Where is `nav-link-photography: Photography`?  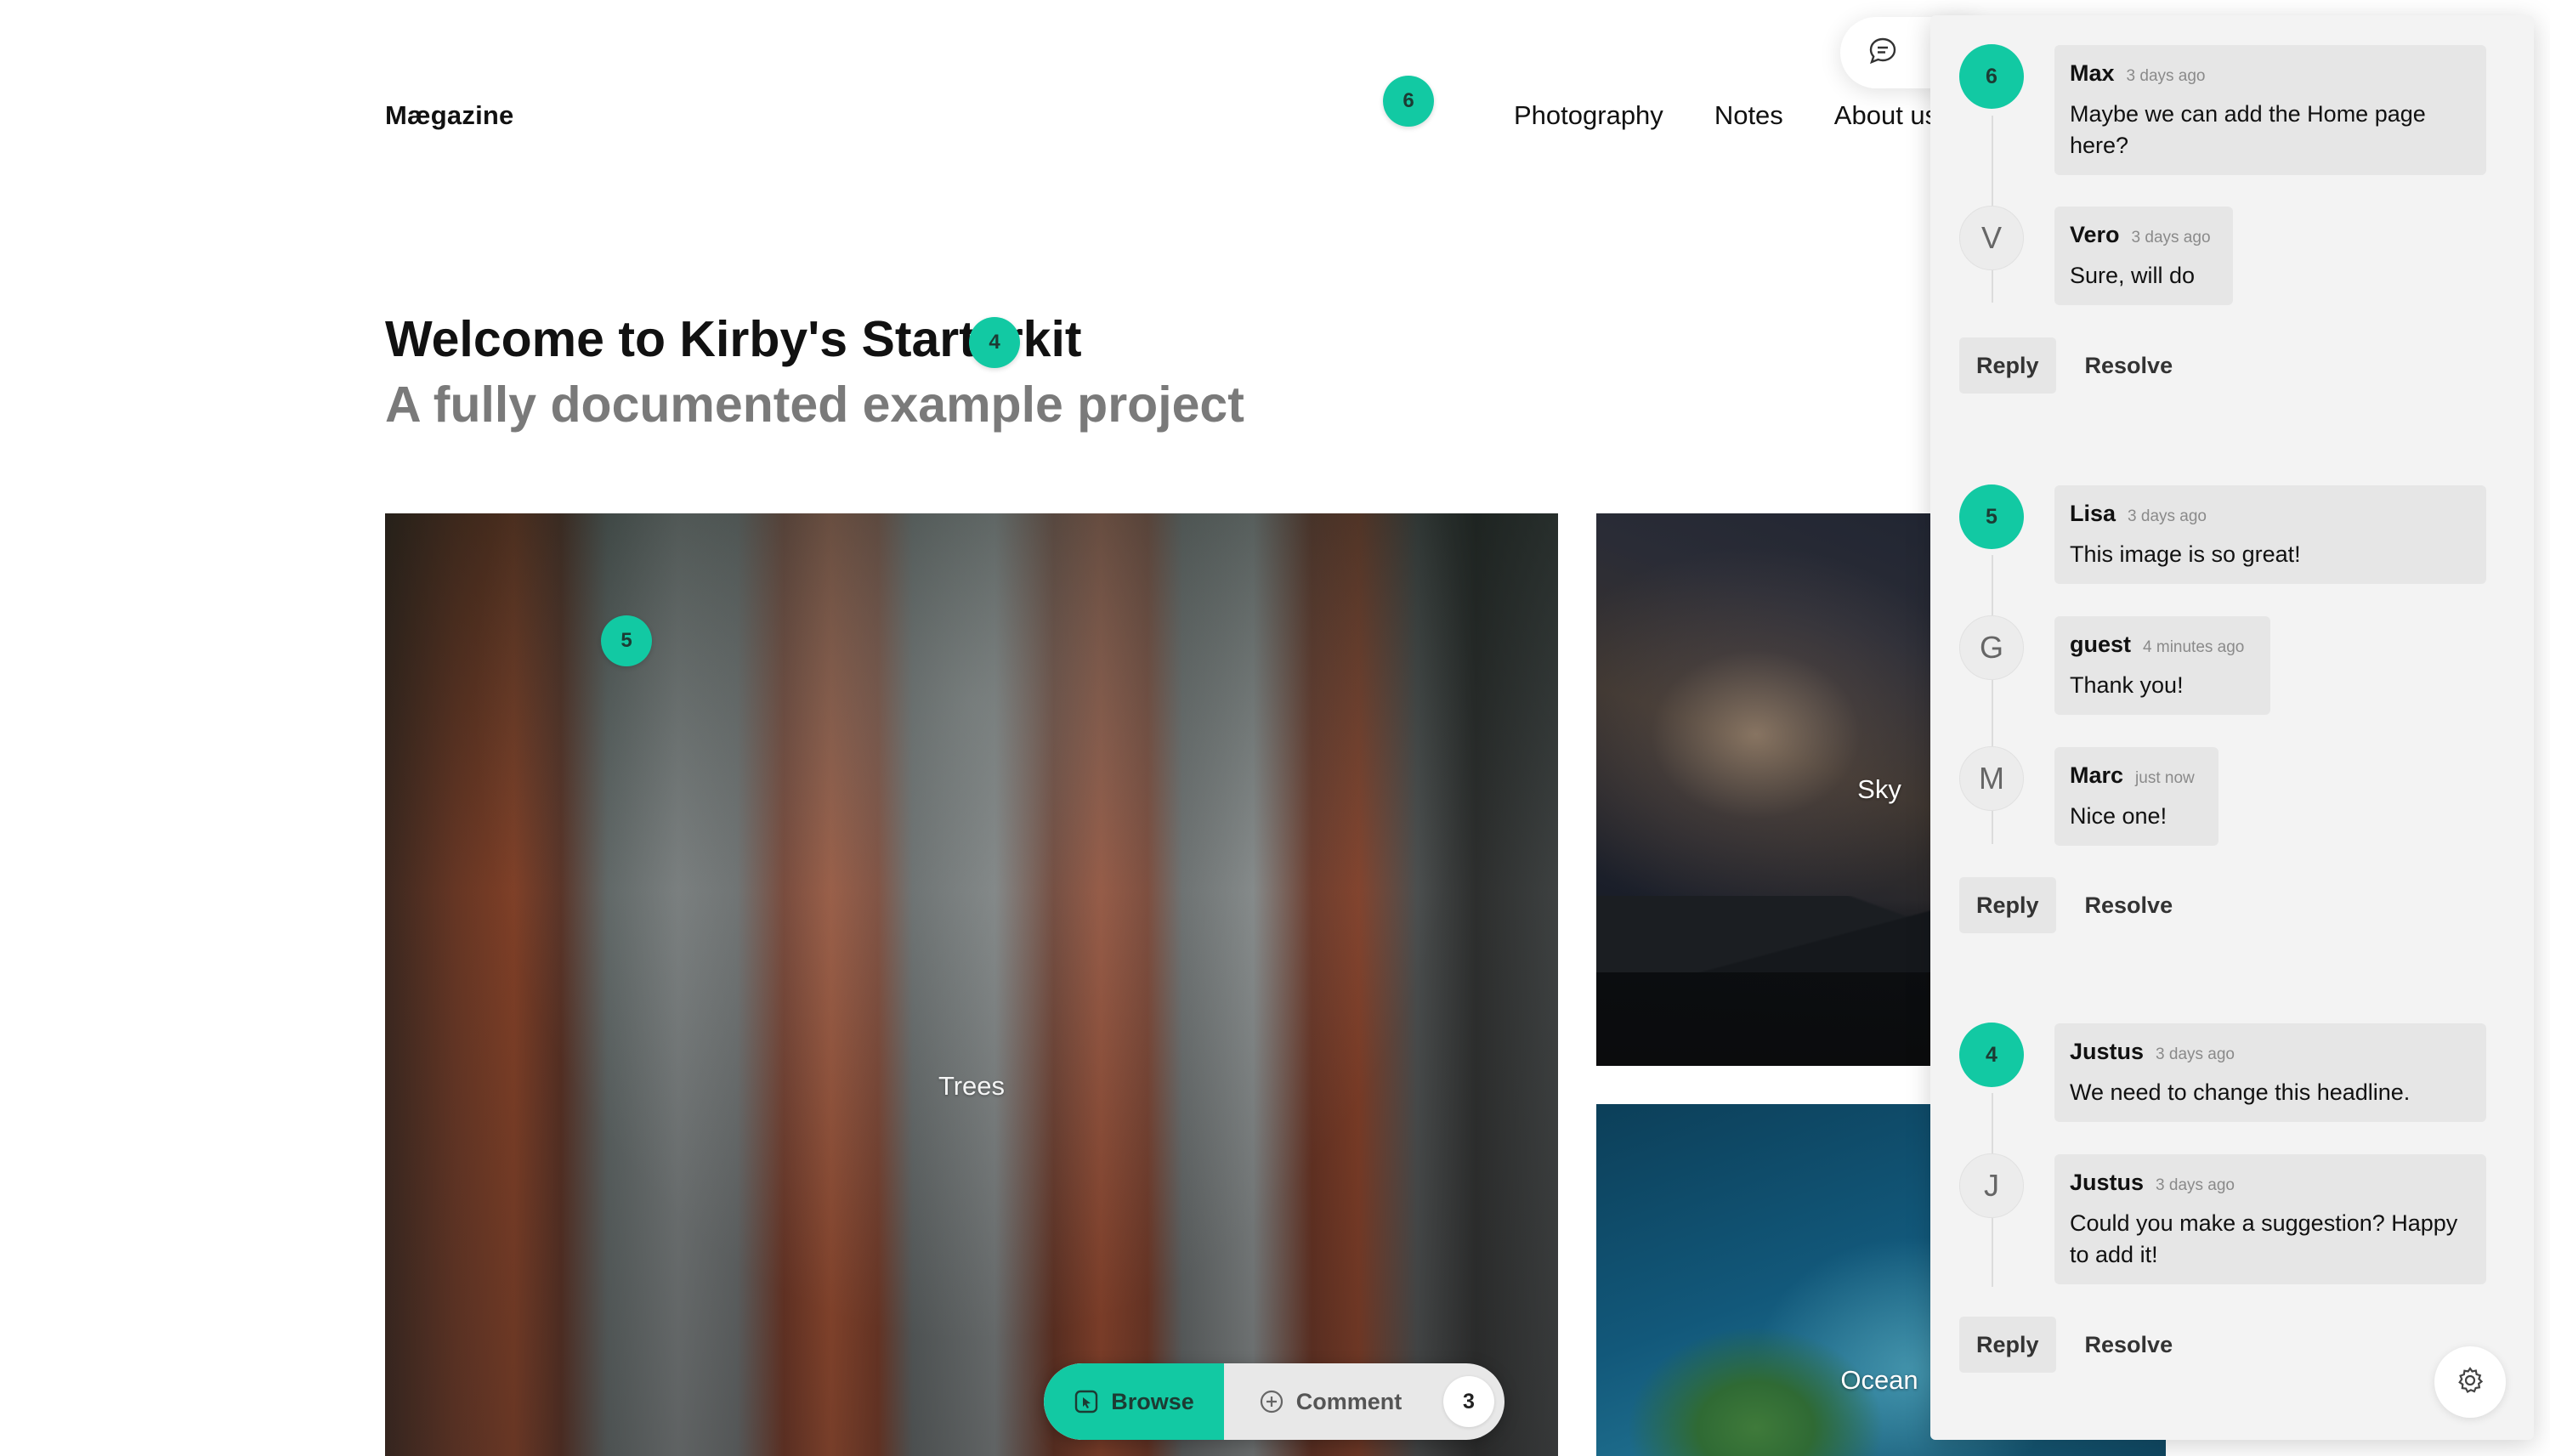
nav-link-photography: Photography is located at coordinates (1588, 115).